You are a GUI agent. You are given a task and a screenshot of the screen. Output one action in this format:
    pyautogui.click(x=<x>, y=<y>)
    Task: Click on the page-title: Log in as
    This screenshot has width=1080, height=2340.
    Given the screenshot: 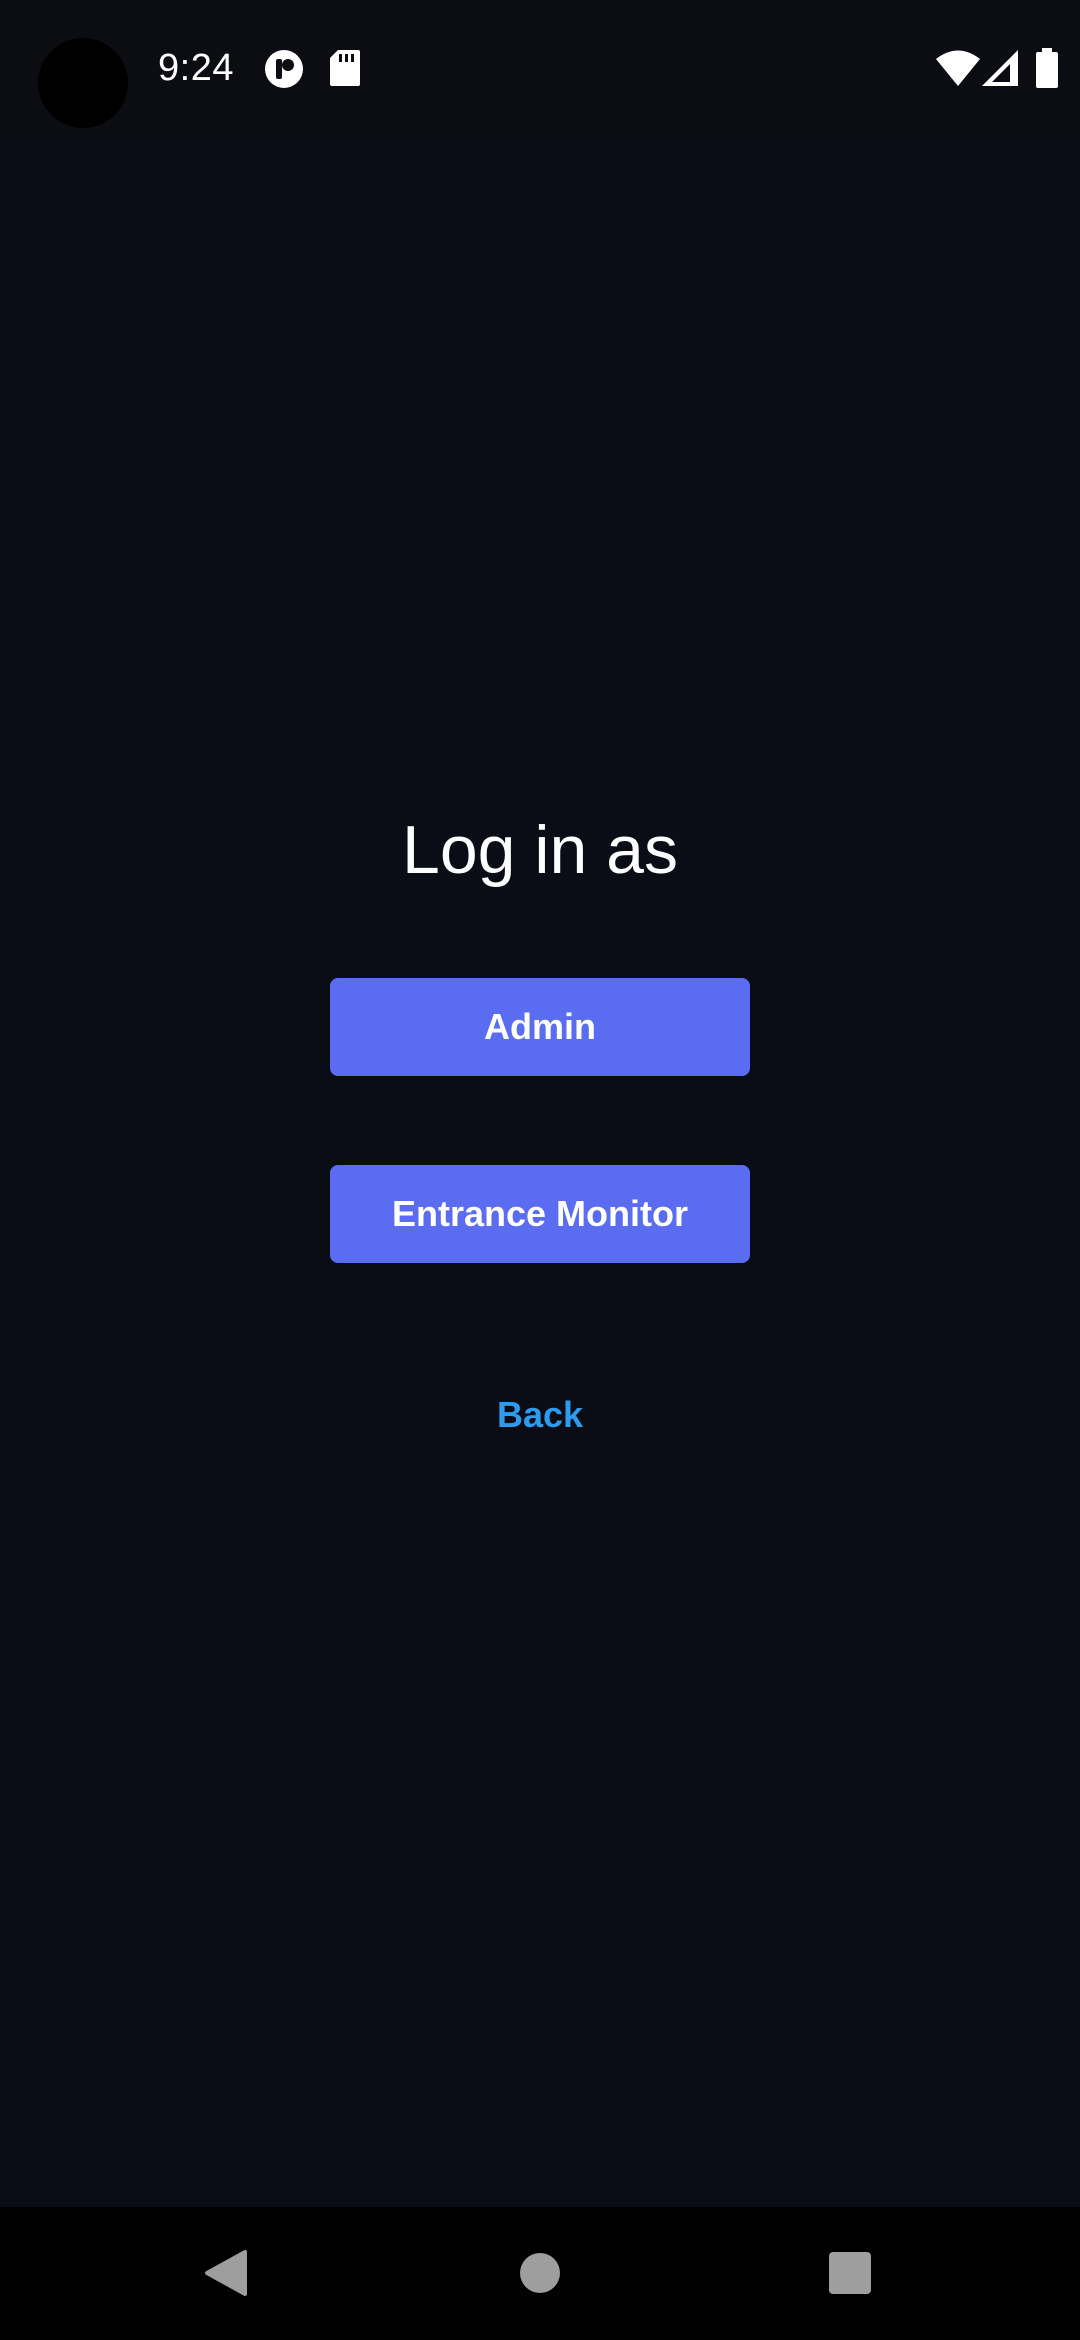 What is the action you would take?
    pyautogui.click(x=540, y=850)
    